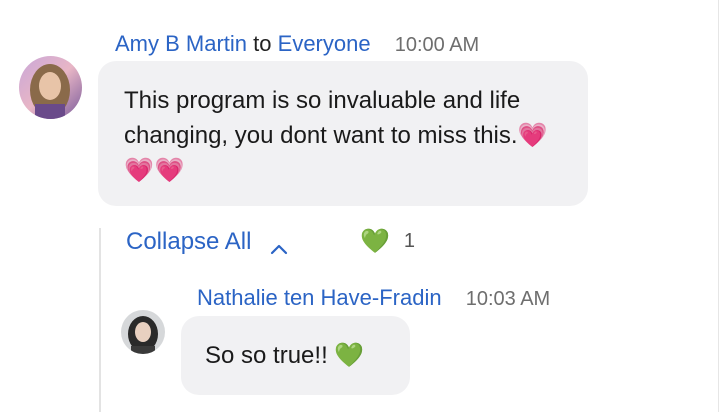 This screenshot has height=412, width=722. I want to click on panel-divider, so click(718, 206).